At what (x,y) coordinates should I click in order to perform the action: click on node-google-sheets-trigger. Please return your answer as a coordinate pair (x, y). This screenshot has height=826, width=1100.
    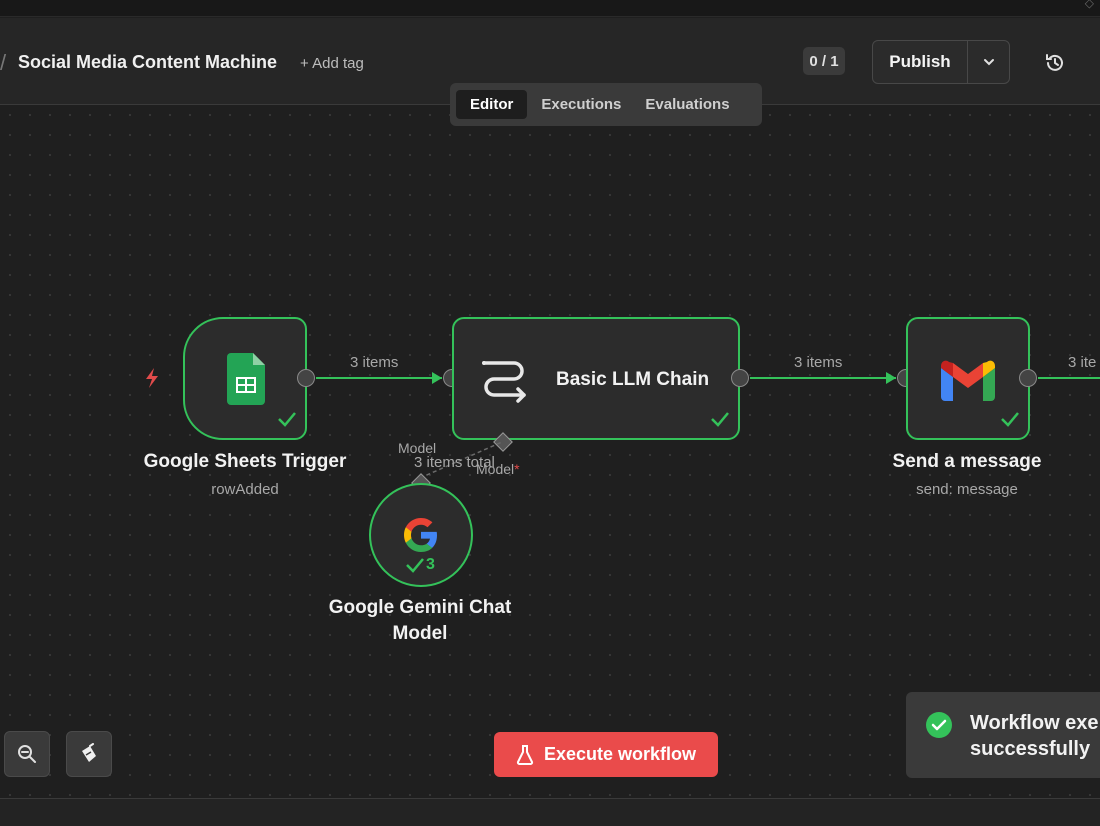
    Looking at the image, I should click on (245, 378).